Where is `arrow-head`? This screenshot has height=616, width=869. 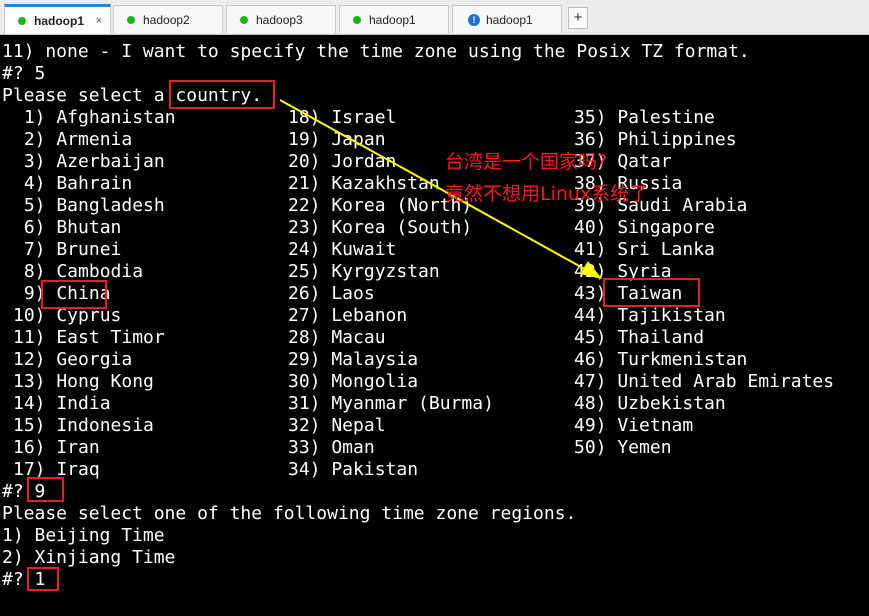
arrow-head is located at coordinates (591, 270).